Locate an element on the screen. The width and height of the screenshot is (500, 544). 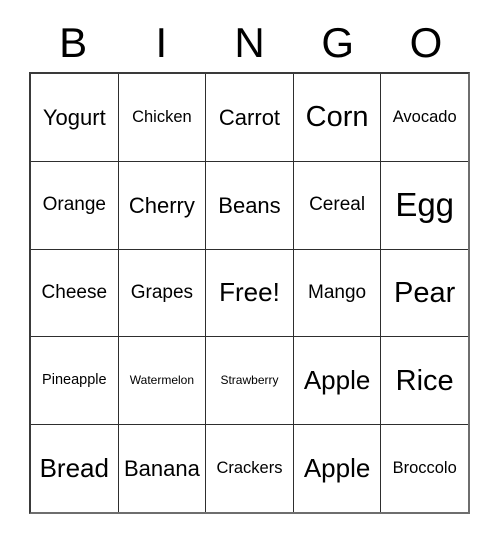
bingo-cell: Pineapple is located at coordinates (74, 381).